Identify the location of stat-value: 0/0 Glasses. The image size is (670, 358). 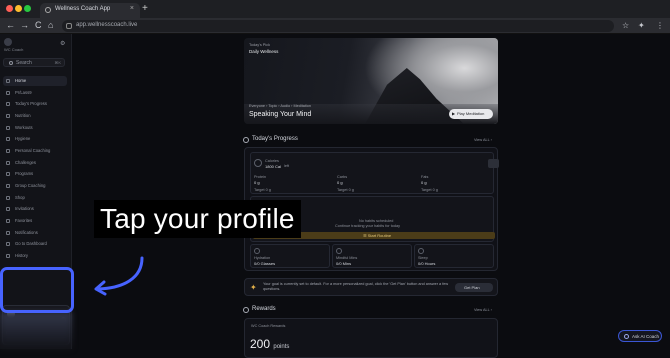
(265, 263).